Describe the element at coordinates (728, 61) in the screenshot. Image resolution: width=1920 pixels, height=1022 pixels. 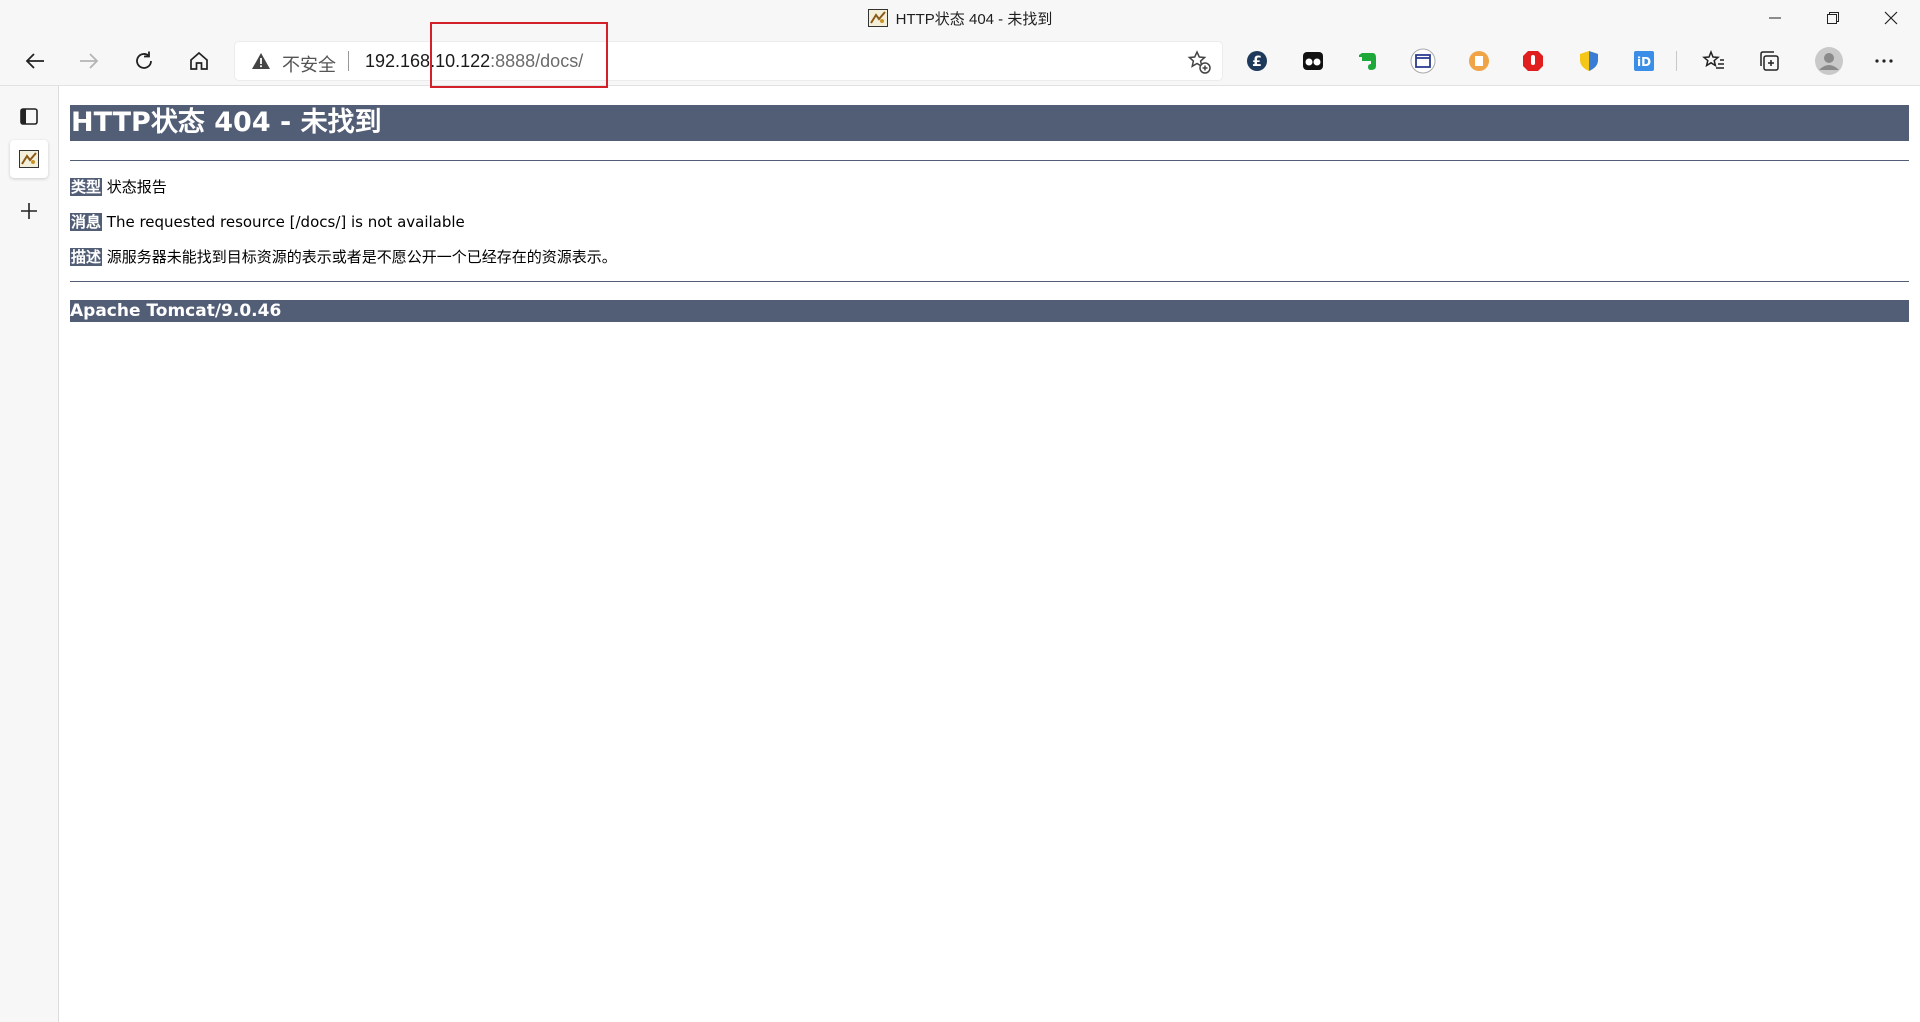
I see `address-bar: 不安全 192.168.10.122:8888/docs/` at that location.